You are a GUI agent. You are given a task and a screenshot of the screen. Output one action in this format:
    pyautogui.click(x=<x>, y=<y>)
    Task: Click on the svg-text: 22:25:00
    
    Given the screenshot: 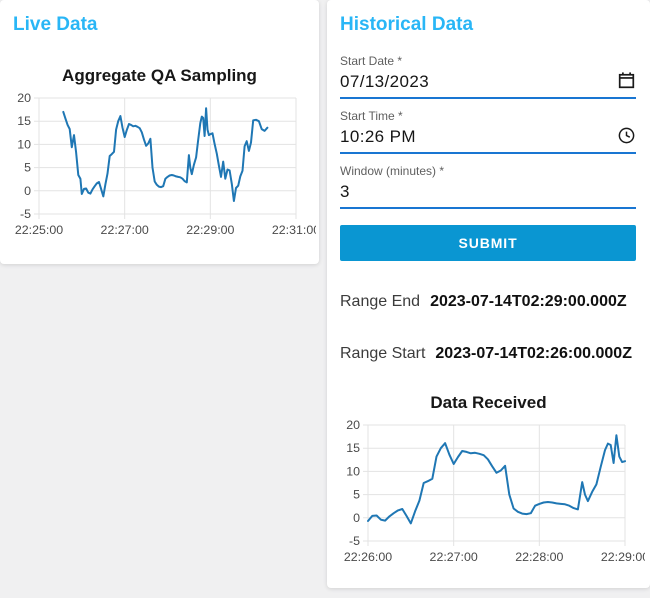 What is the action you would take?
    pyautogui.click(x=38, y=230)
    